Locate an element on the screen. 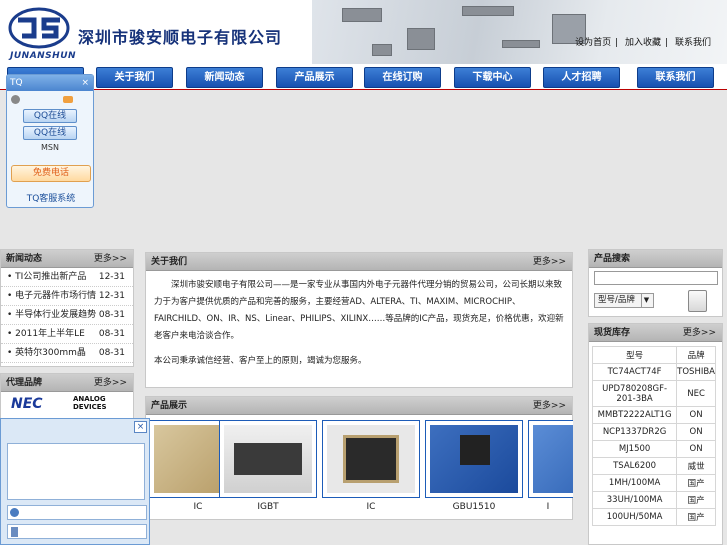 Image resolution: width=727 pixels, height=545 pixels. company-name-cn: 深圳市骏安顺电子有限公司 is located at coordinates (180, 37).